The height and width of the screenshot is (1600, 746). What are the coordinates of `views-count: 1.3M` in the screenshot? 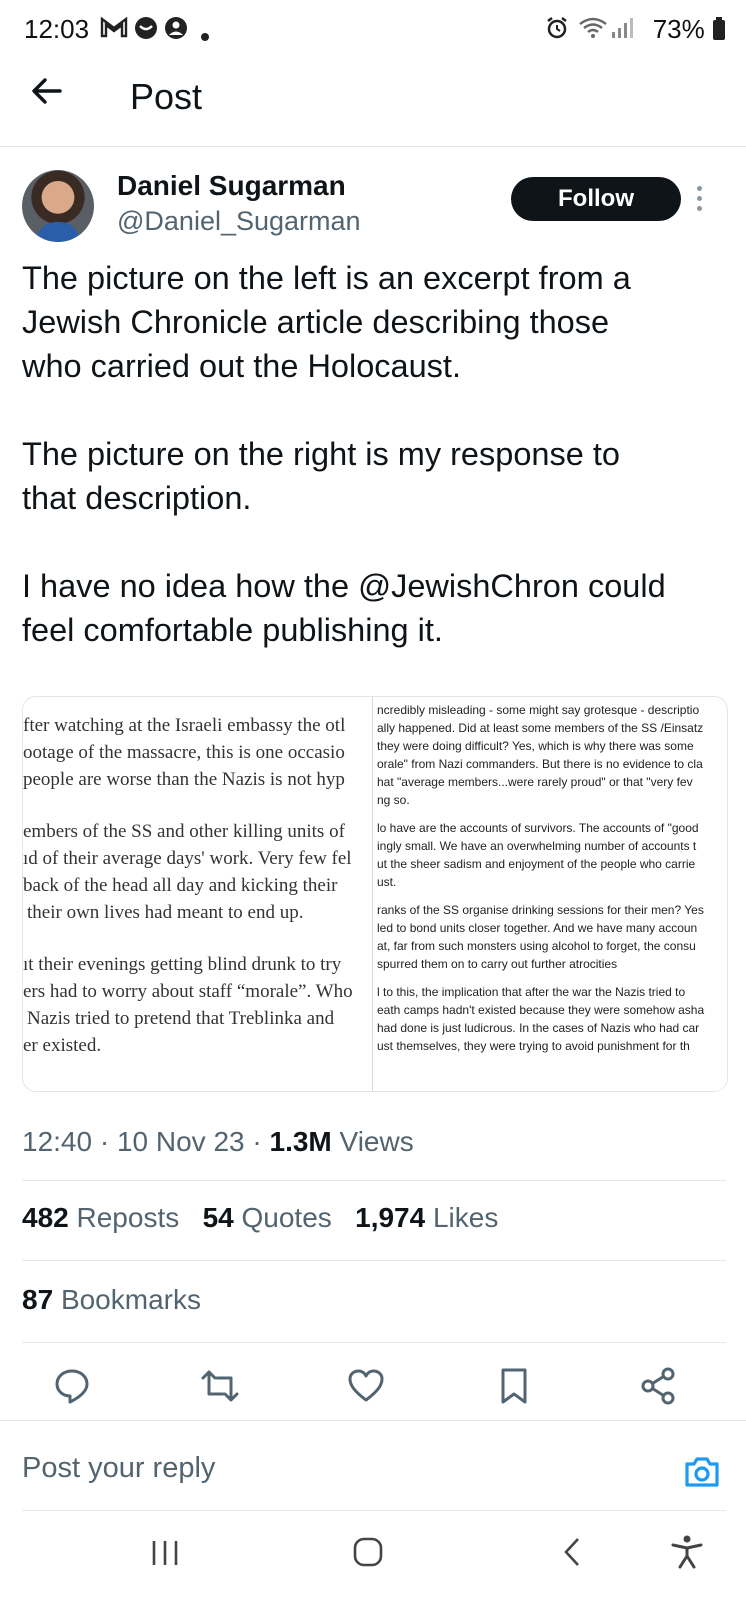 It's located at (300, 1141).